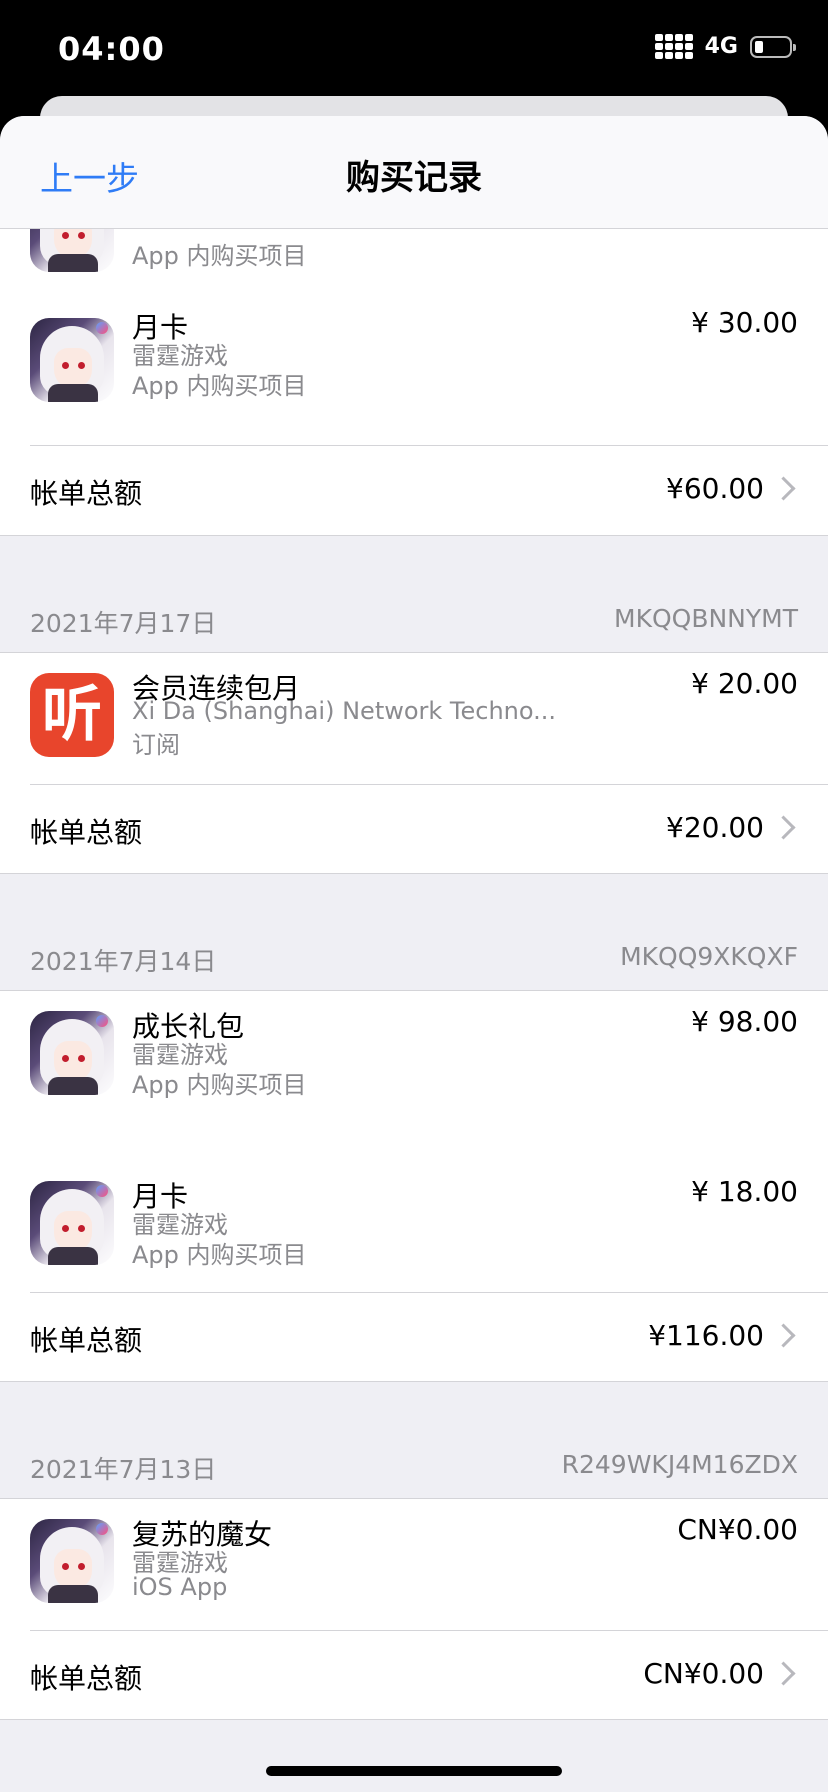 This screenshot has width=828, height=1792. What do you see at coordinates (72, 715) in the screenshot?
I see `ting-app-icon: 听` at bounding box center [72, 715].